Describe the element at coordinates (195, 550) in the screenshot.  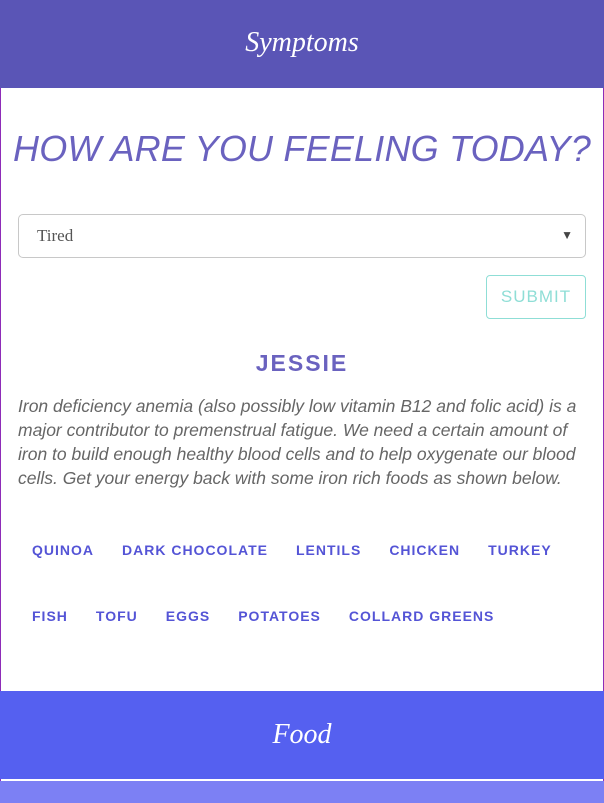
I see `food-tag-dark-chocolate: DARK CHOCOLATE` at that location.